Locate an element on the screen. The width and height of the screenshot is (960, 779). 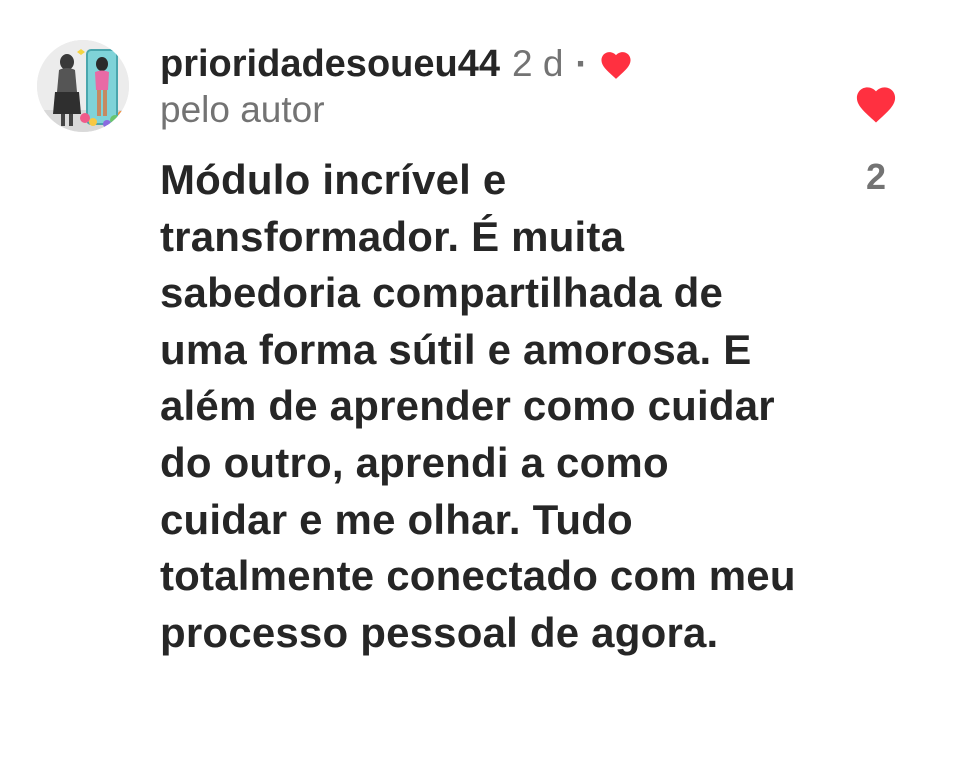
comment-meta: prioridadesoueu44 2 d · is located at coordinates (397, 64).